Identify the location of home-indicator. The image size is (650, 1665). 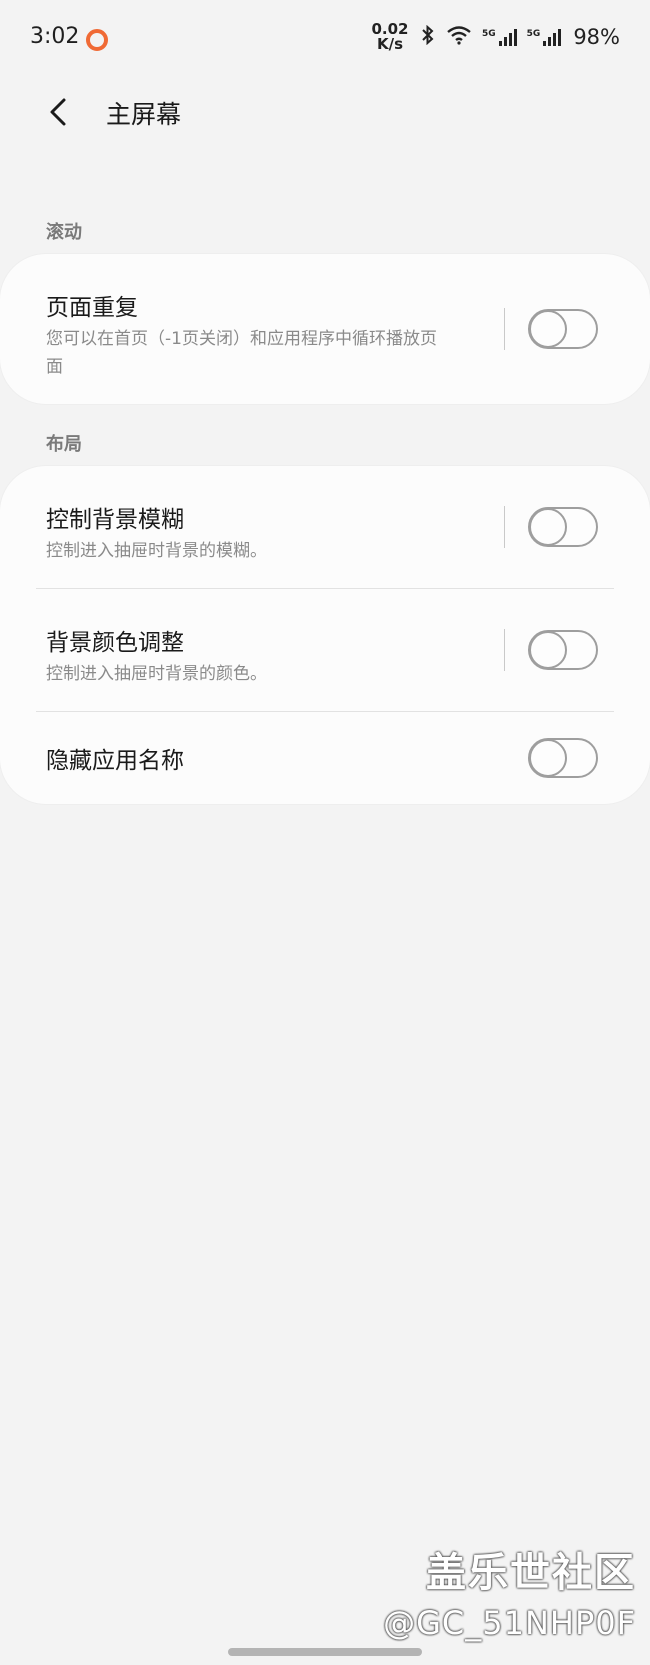
(325, 1652).